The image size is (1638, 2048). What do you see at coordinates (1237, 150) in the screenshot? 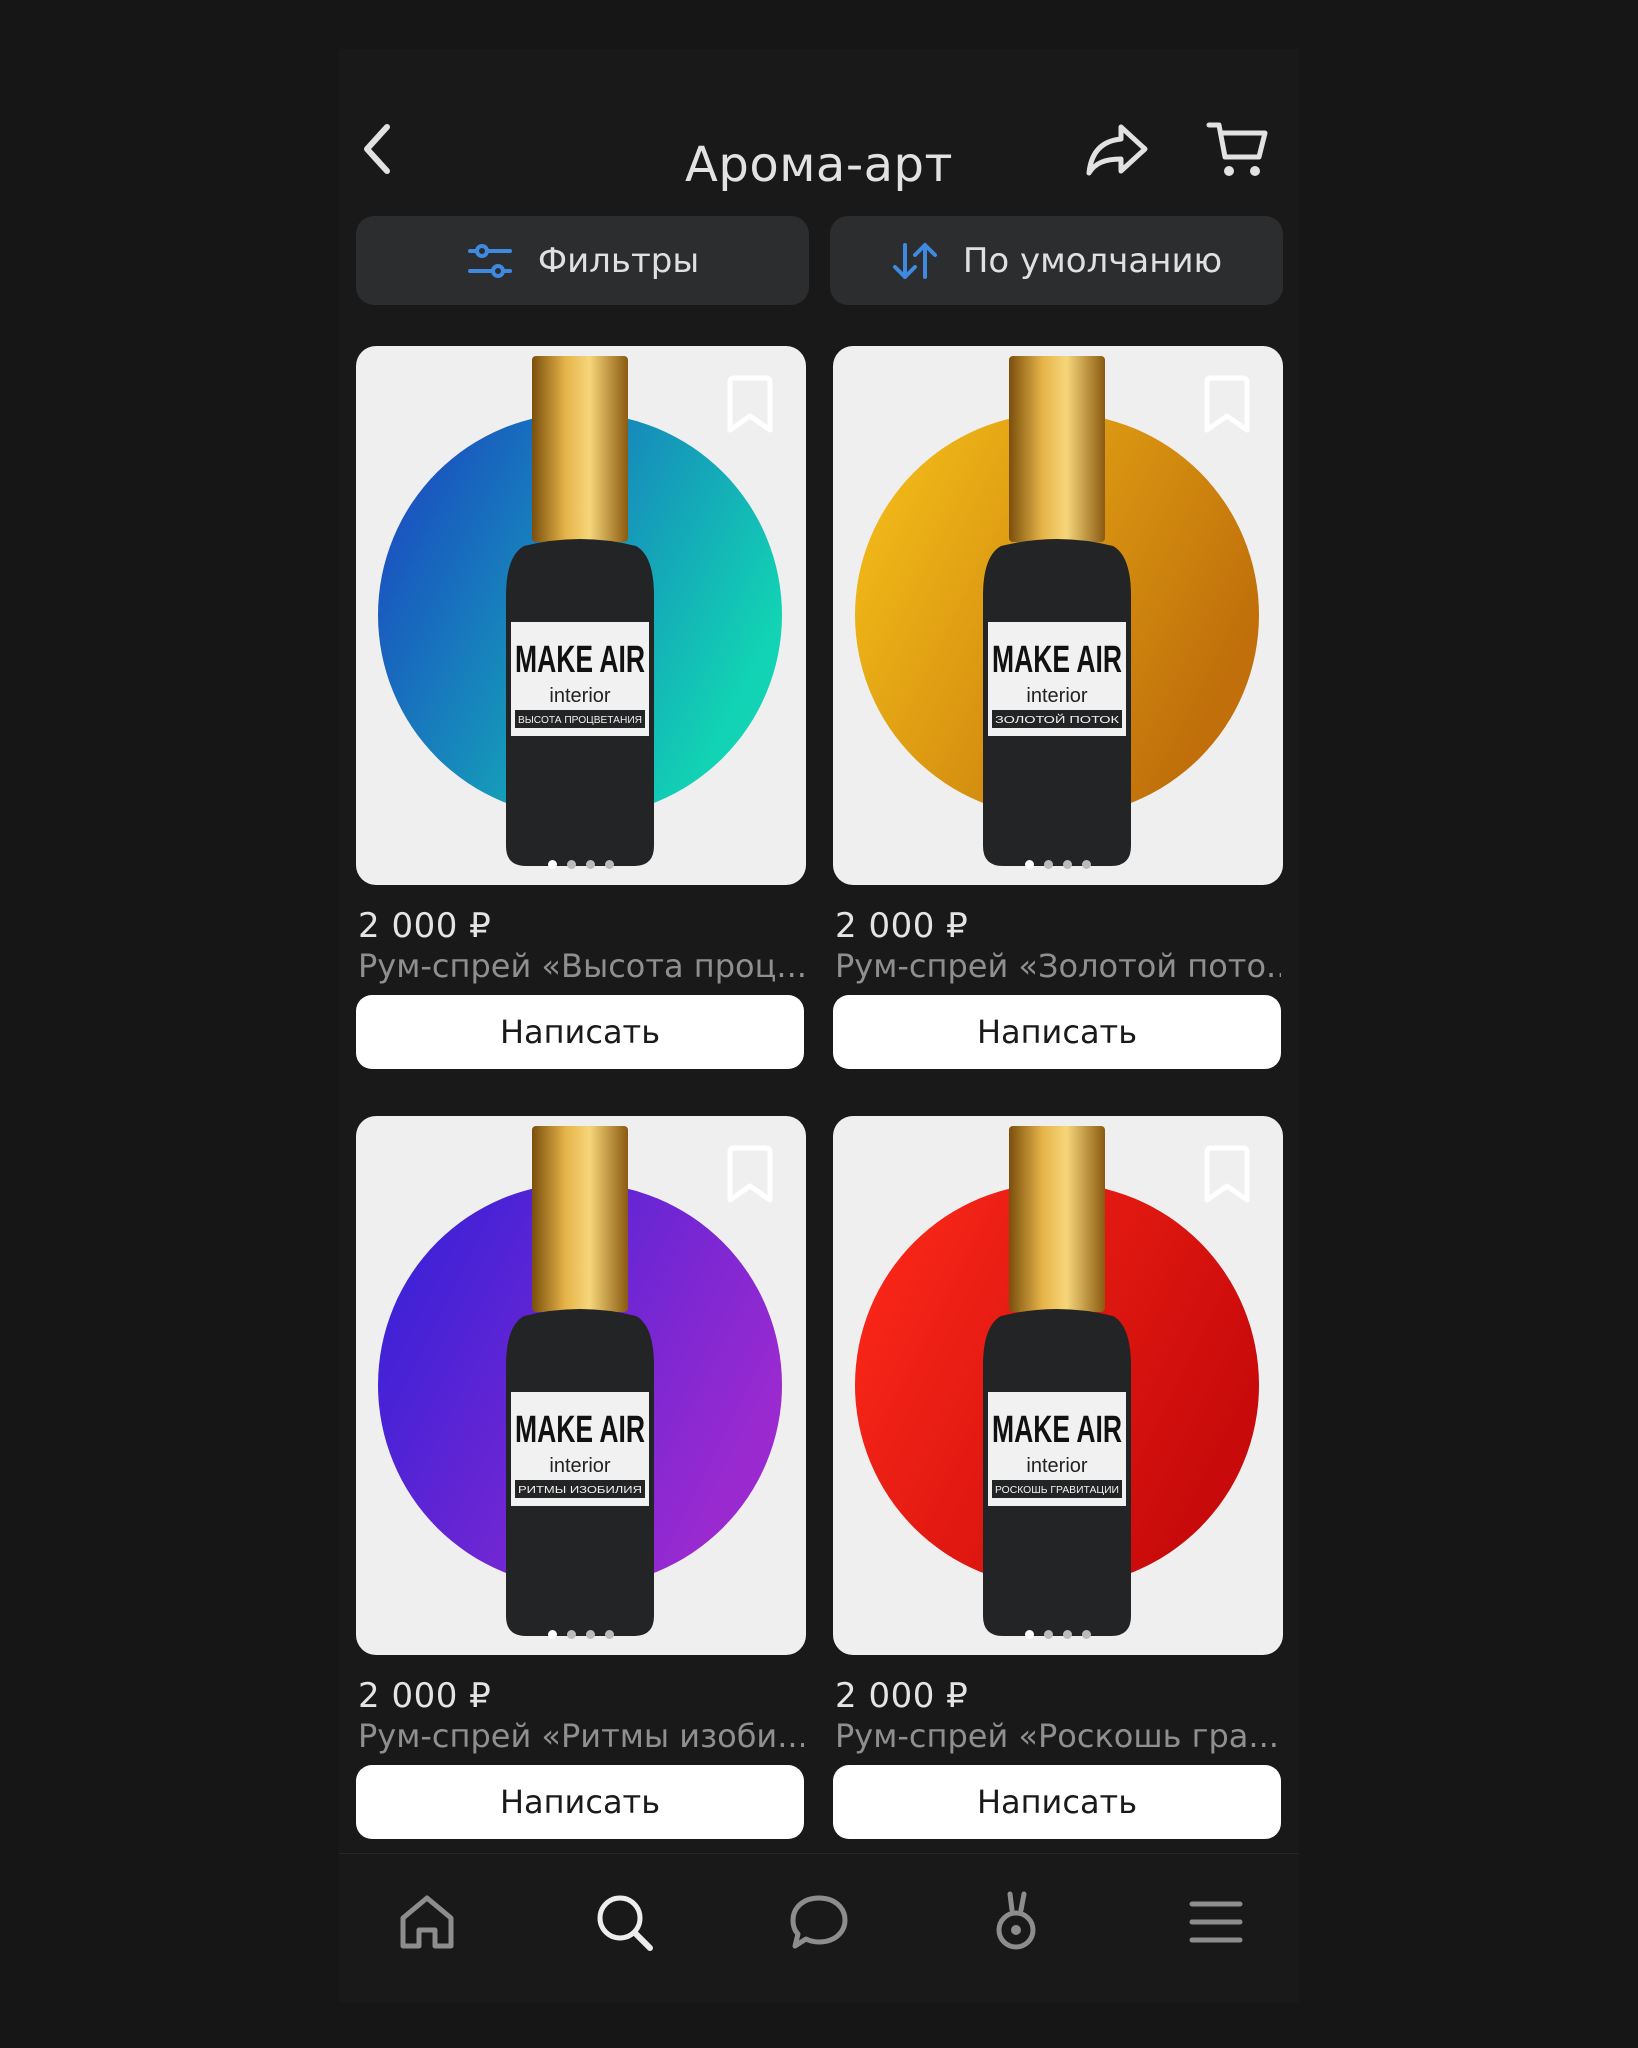
I see `cart-icon` at bounding box center [1237, 150].